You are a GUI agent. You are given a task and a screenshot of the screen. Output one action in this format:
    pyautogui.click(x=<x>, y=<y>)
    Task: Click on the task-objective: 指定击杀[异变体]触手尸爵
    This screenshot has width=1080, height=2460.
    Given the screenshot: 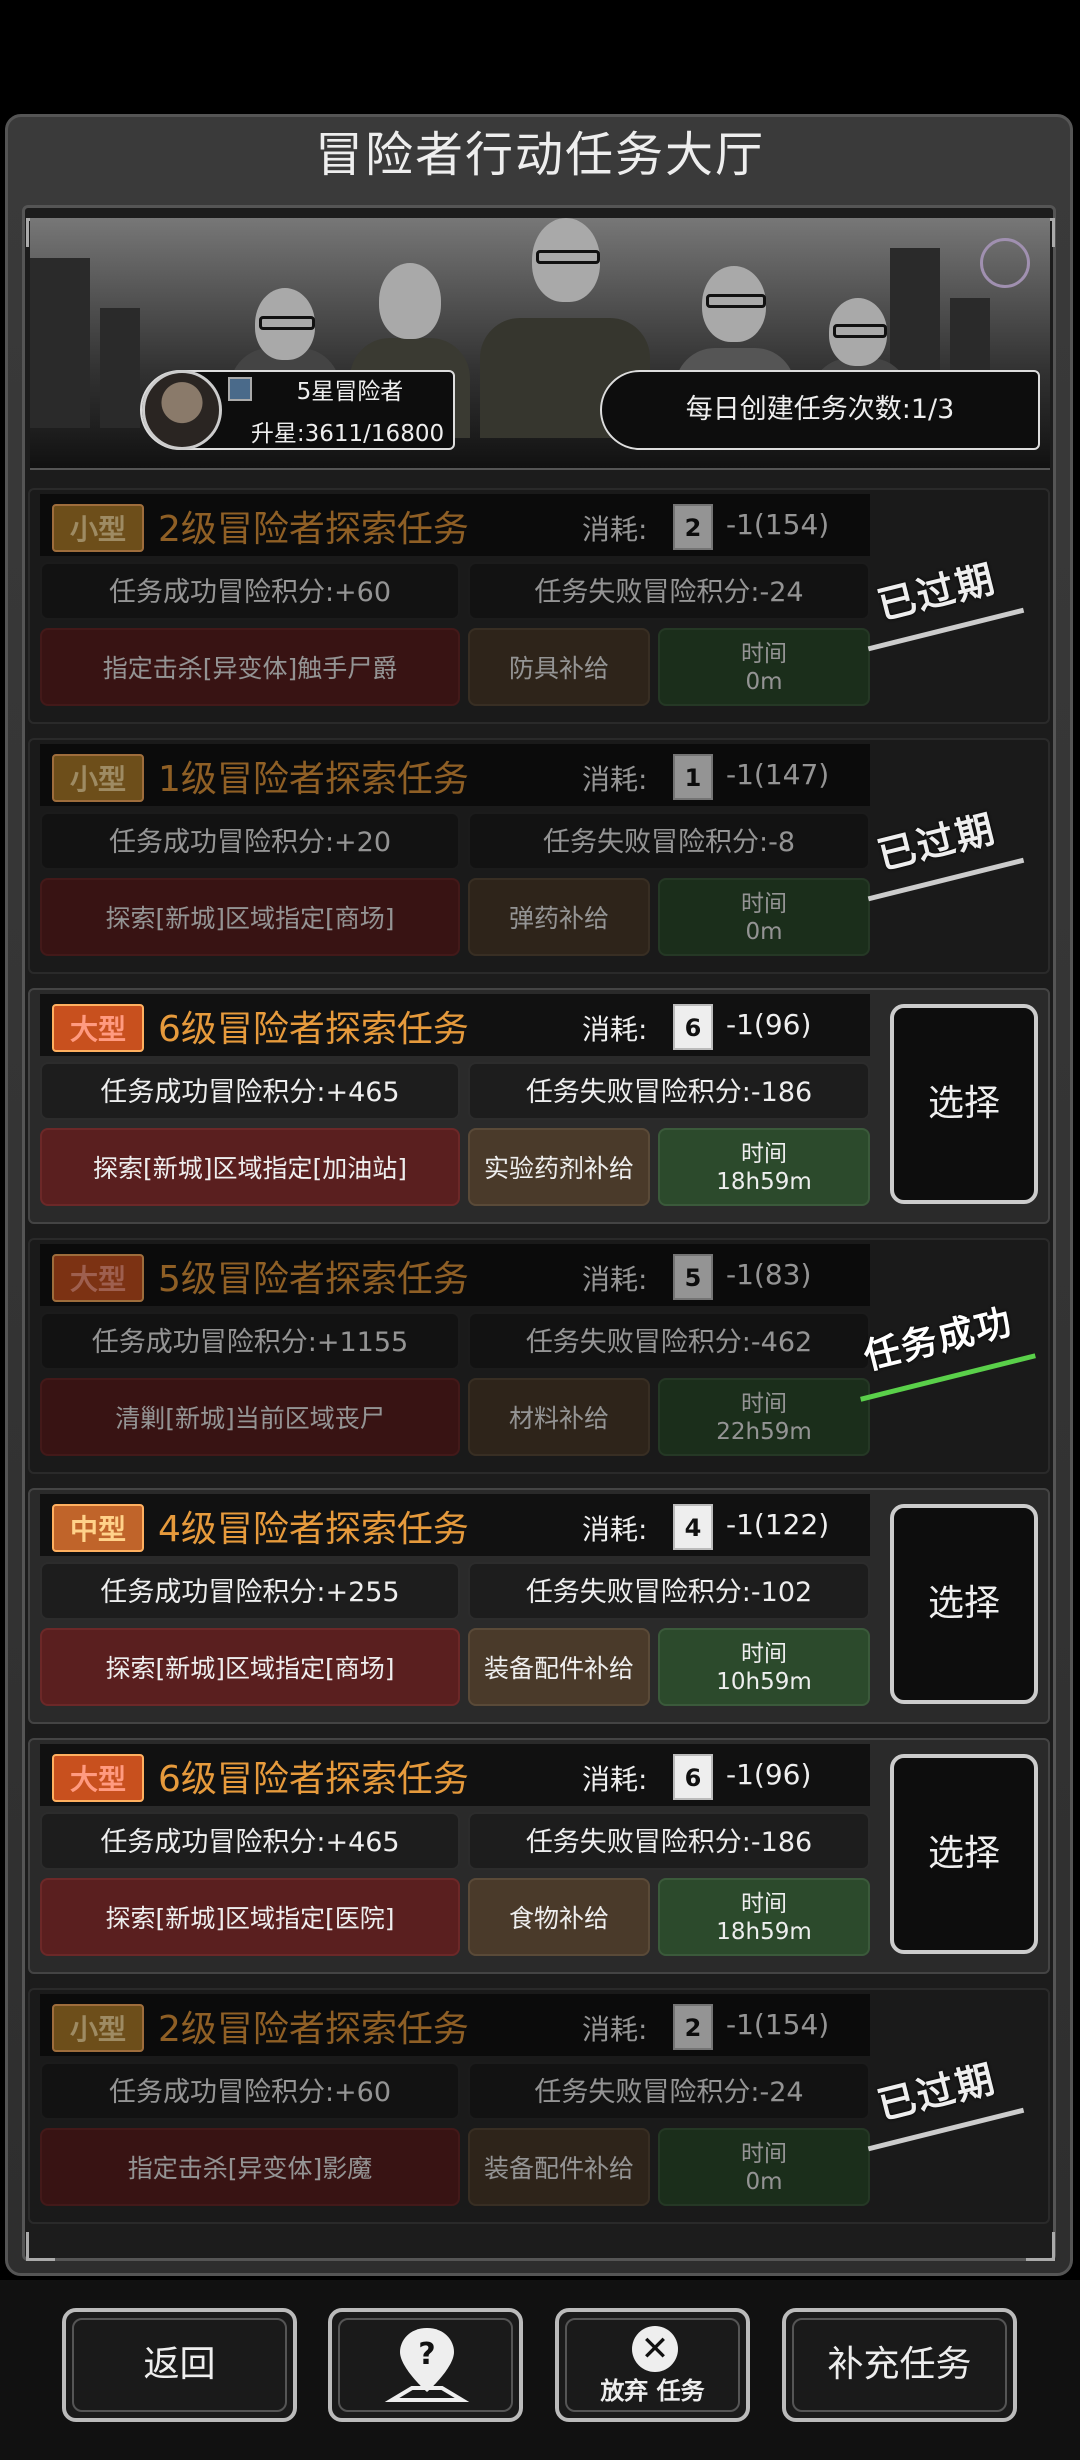 What is the action you would take?
    pyautogui.click(x=250, y=667)
    